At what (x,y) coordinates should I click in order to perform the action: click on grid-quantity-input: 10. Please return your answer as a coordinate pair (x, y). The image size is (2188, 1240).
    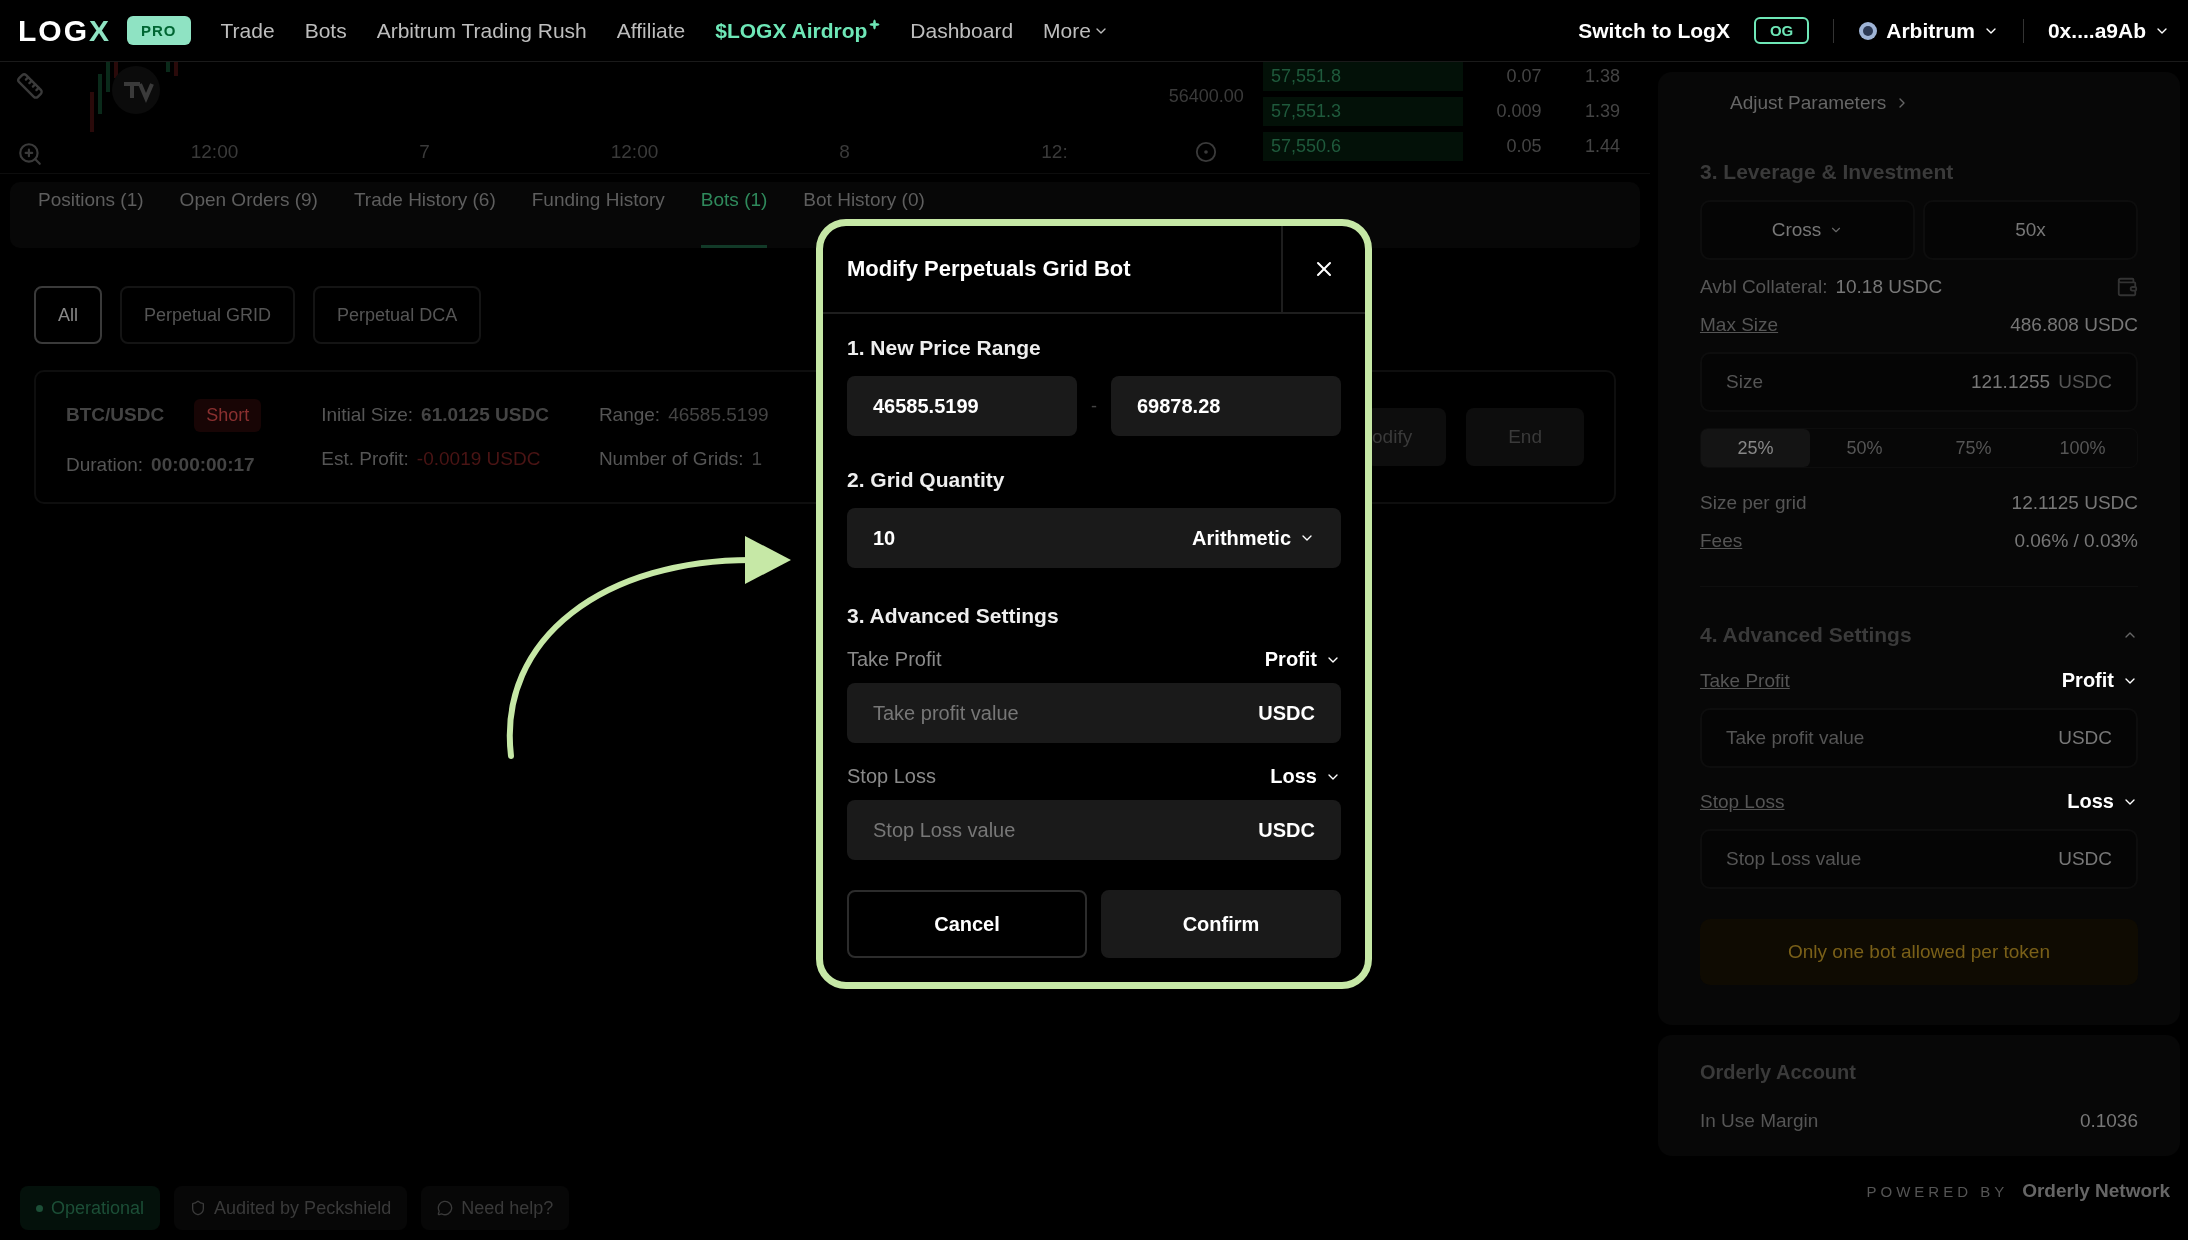
    Looking at the image, I should click on (973, 538).